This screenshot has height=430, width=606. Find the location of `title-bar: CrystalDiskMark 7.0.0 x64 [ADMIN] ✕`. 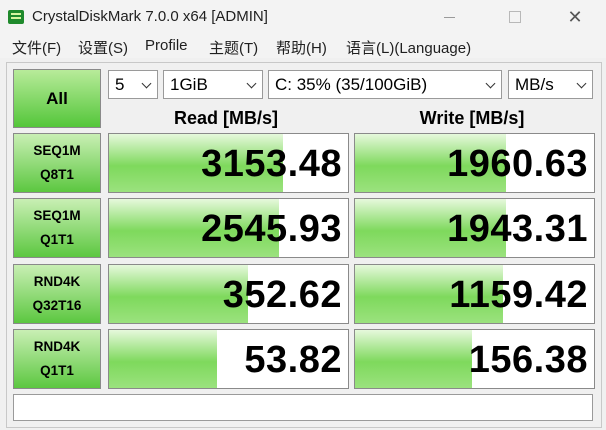

title-bar: CrystalDiskMark 7.0.0 x64 [ADMIN] ✕ is located at coordinates (303, 17).